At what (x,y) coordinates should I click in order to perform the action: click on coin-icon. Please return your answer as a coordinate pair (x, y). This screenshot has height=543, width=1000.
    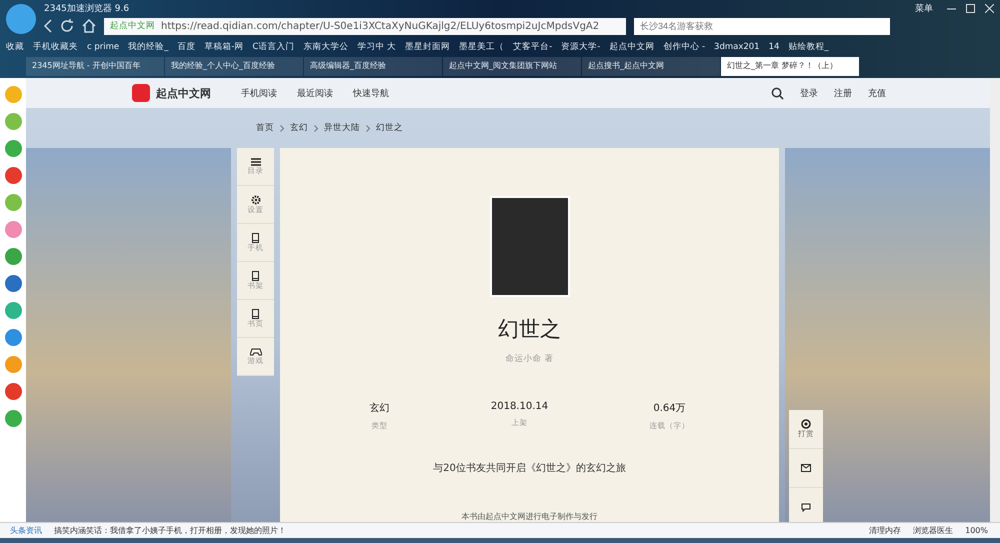
    Looking at the image, I should click on (806, 424).